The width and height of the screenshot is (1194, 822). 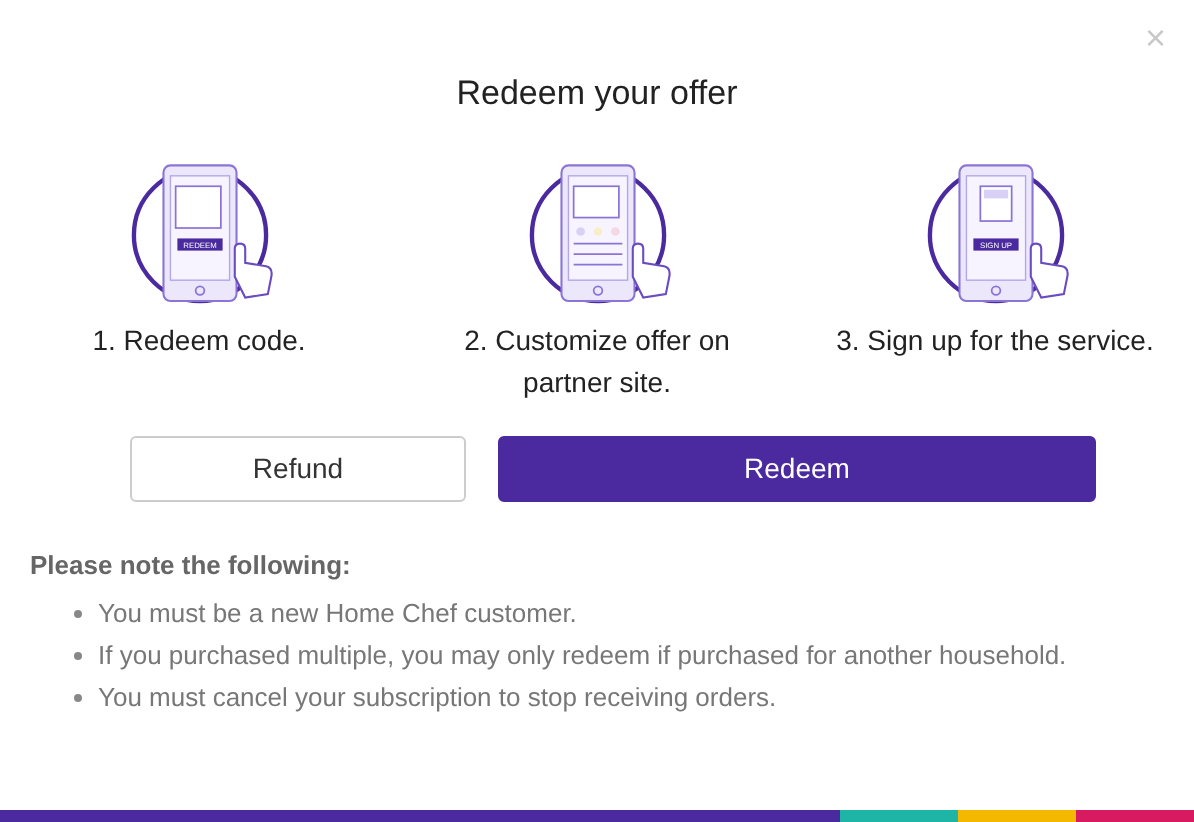 I want to click on notes-heading: Please note the following:, so click(x=191, y=565).